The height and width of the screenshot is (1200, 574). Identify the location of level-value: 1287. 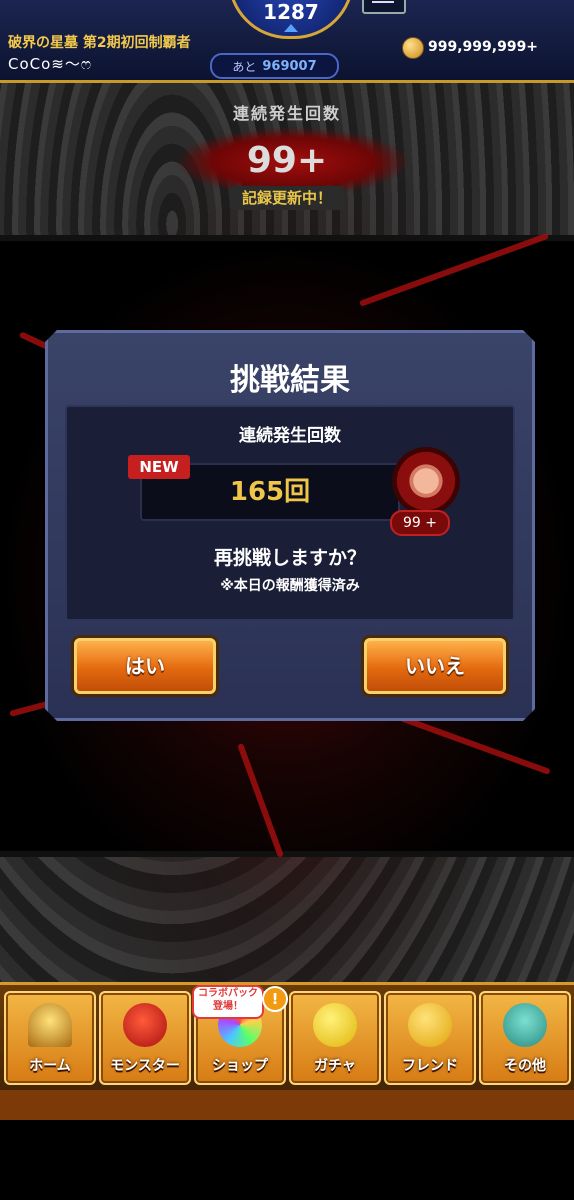
(291, 12).